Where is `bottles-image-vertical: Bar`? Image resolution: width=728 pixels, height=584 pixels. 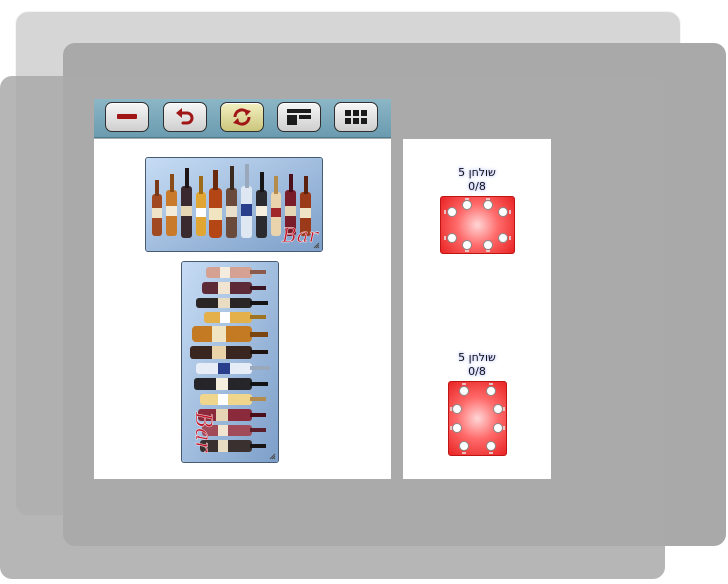 bottles-image-vertical: Bar is located at coordinates (230, 362).